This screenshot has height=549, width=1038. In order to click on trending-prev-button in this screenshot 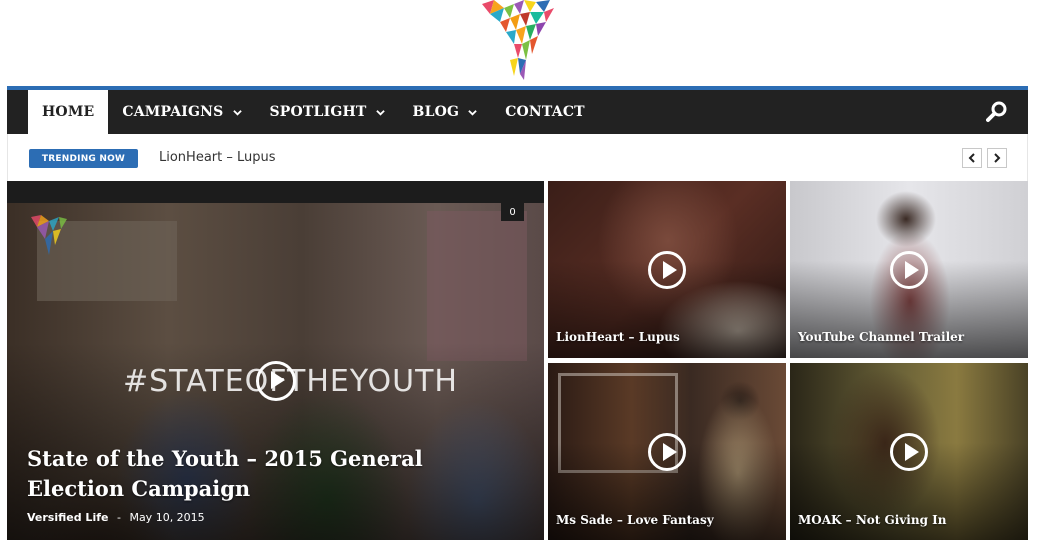, I will do `click(972, 158)`.